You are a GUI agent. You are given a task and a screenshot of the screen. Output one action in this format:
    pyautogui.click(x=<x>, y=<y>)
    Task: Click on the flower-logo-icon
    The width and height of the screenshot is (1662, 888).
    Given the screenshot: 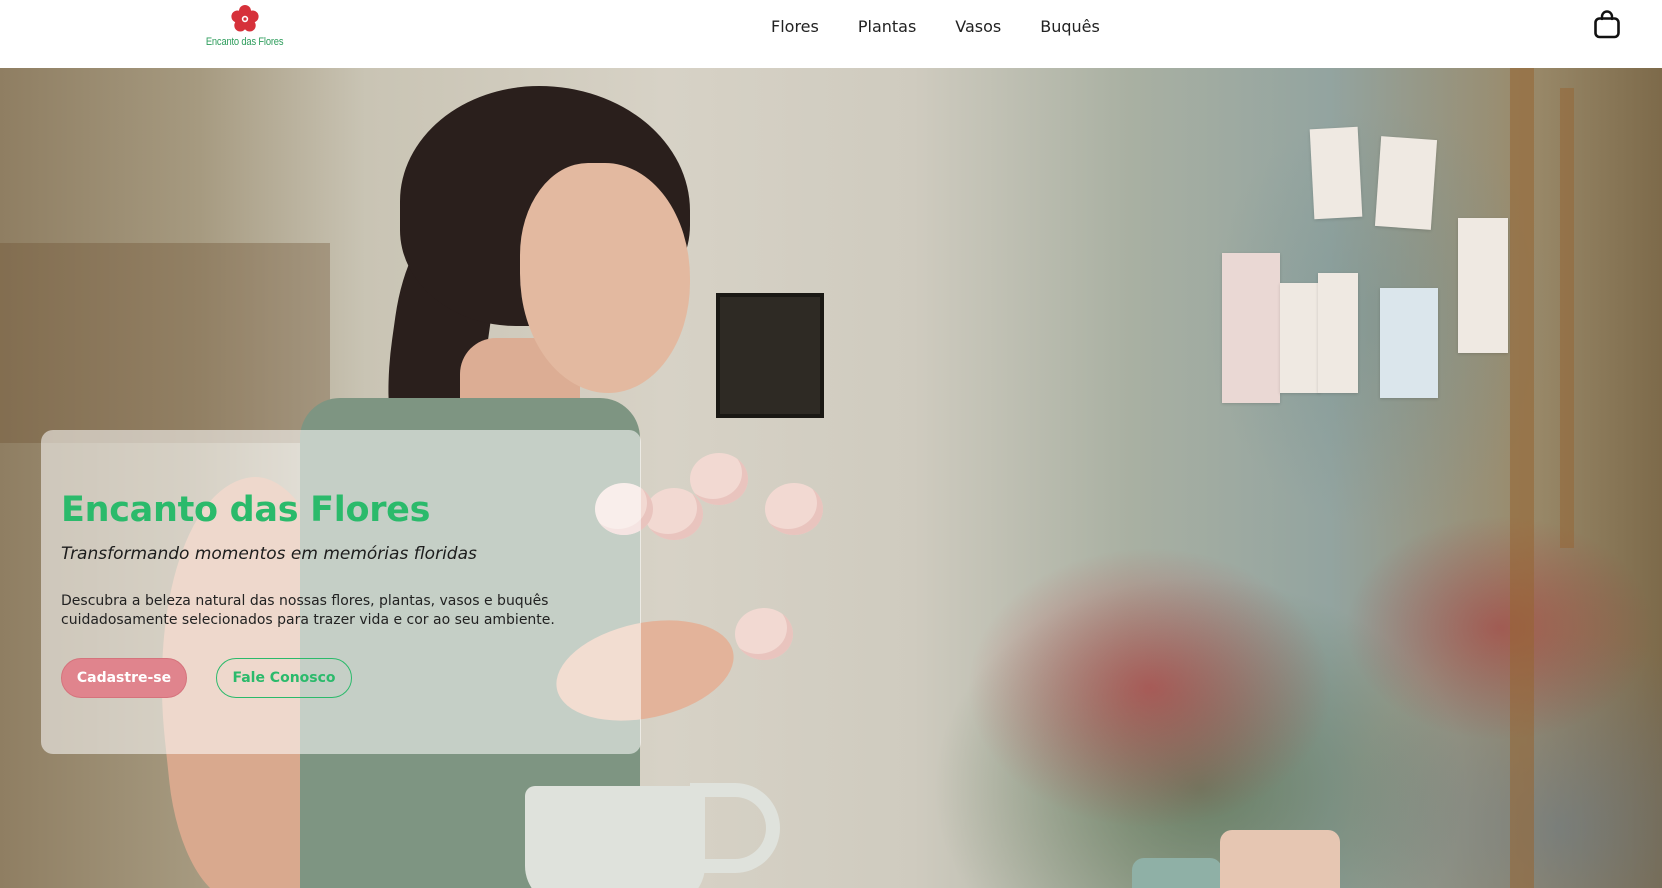 What is the action you would take?
    pyautogui.click(x=245, y=18)
    